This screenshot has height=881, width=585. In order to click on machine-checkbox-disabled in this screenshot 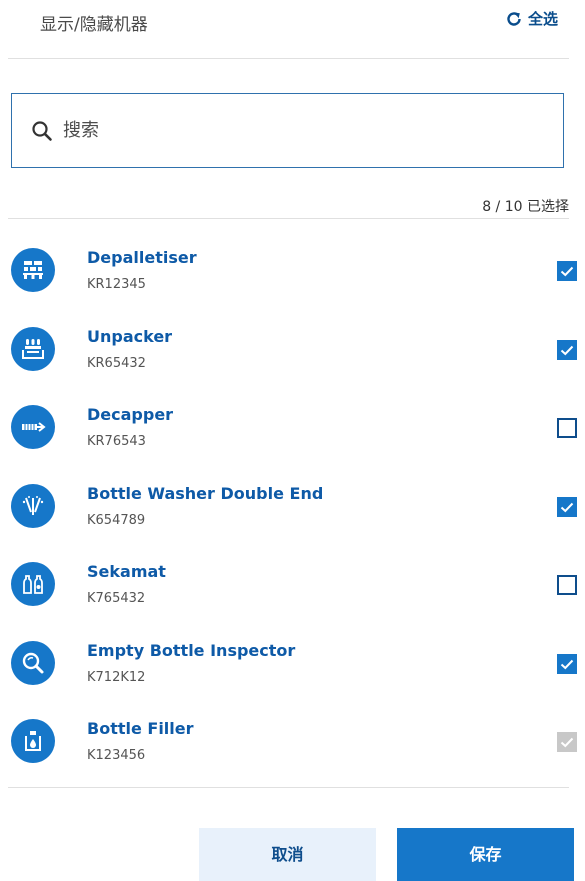, I will do `click(567, 742)`.